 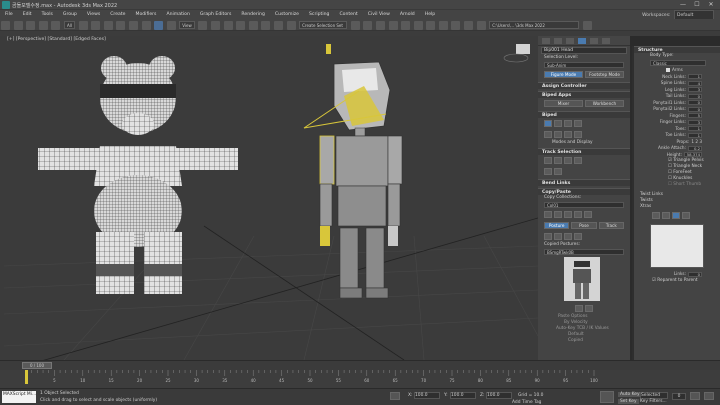 What do you see at coordinates (427, 395) in the screenshot?
I see `x-field: 100.0` at bounding box center [427, 395].